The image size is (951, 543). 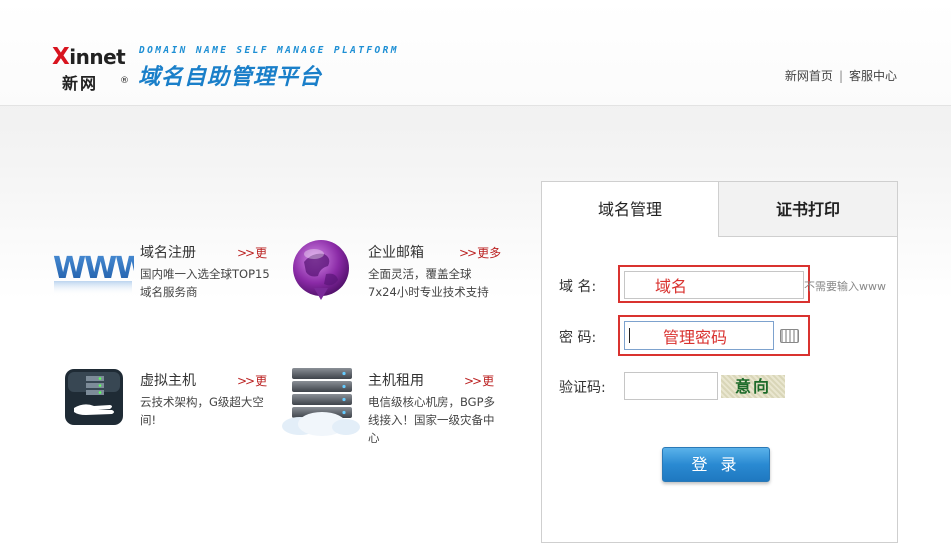 I want to click on service-title: 虚拟主机, so click(x=168, y=380).